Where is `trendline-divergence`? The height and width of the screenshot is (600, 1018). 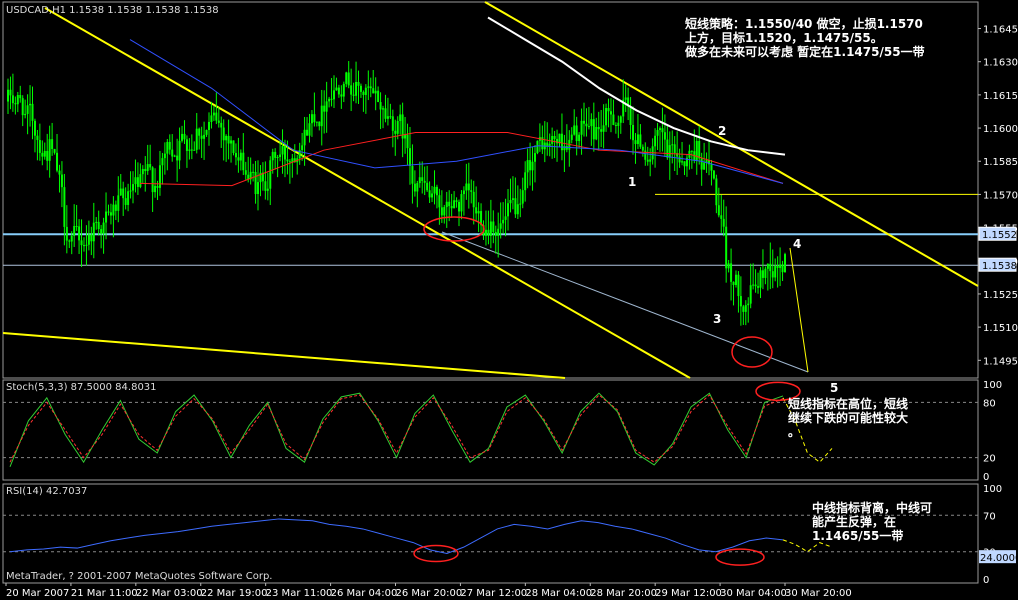
trendline-divergence is located at coordinates (625, 302).